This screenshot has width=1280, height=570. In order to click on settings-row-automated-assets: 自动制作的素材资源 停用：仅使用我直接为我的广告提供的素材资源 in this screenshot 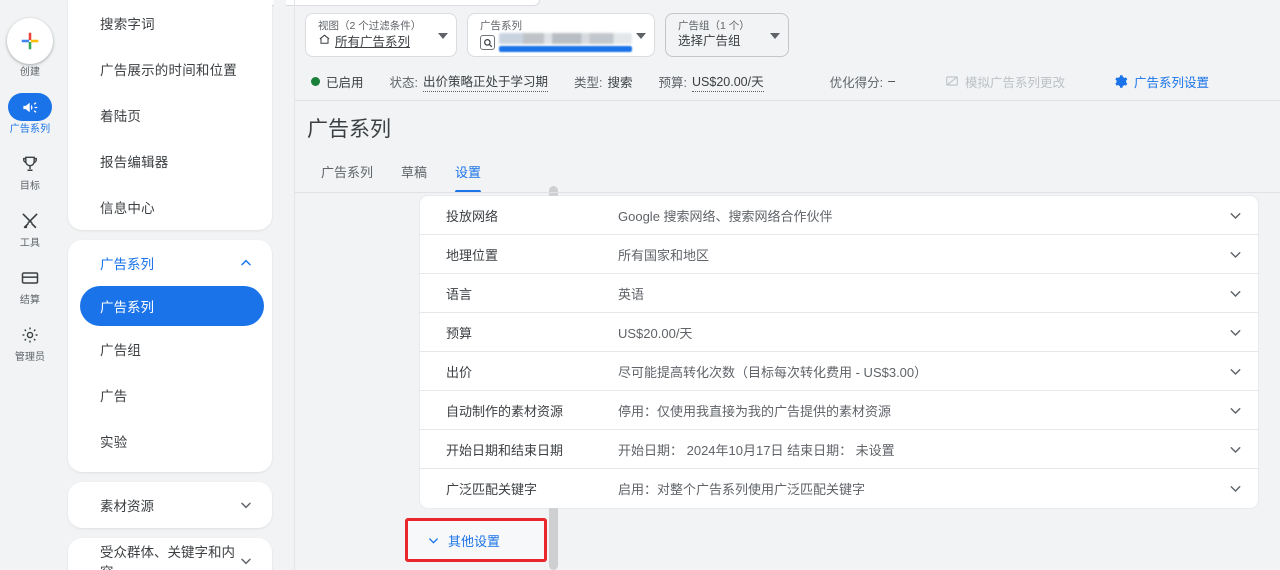, I will do `click(839, 410)`.